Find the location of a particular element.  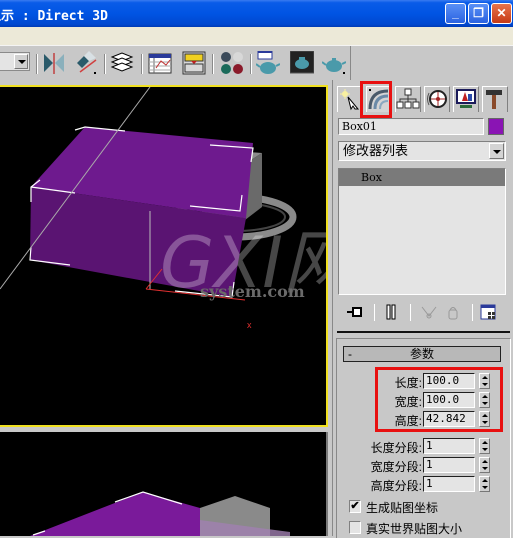

bottom-viewport is located at coordinates (164, 484).